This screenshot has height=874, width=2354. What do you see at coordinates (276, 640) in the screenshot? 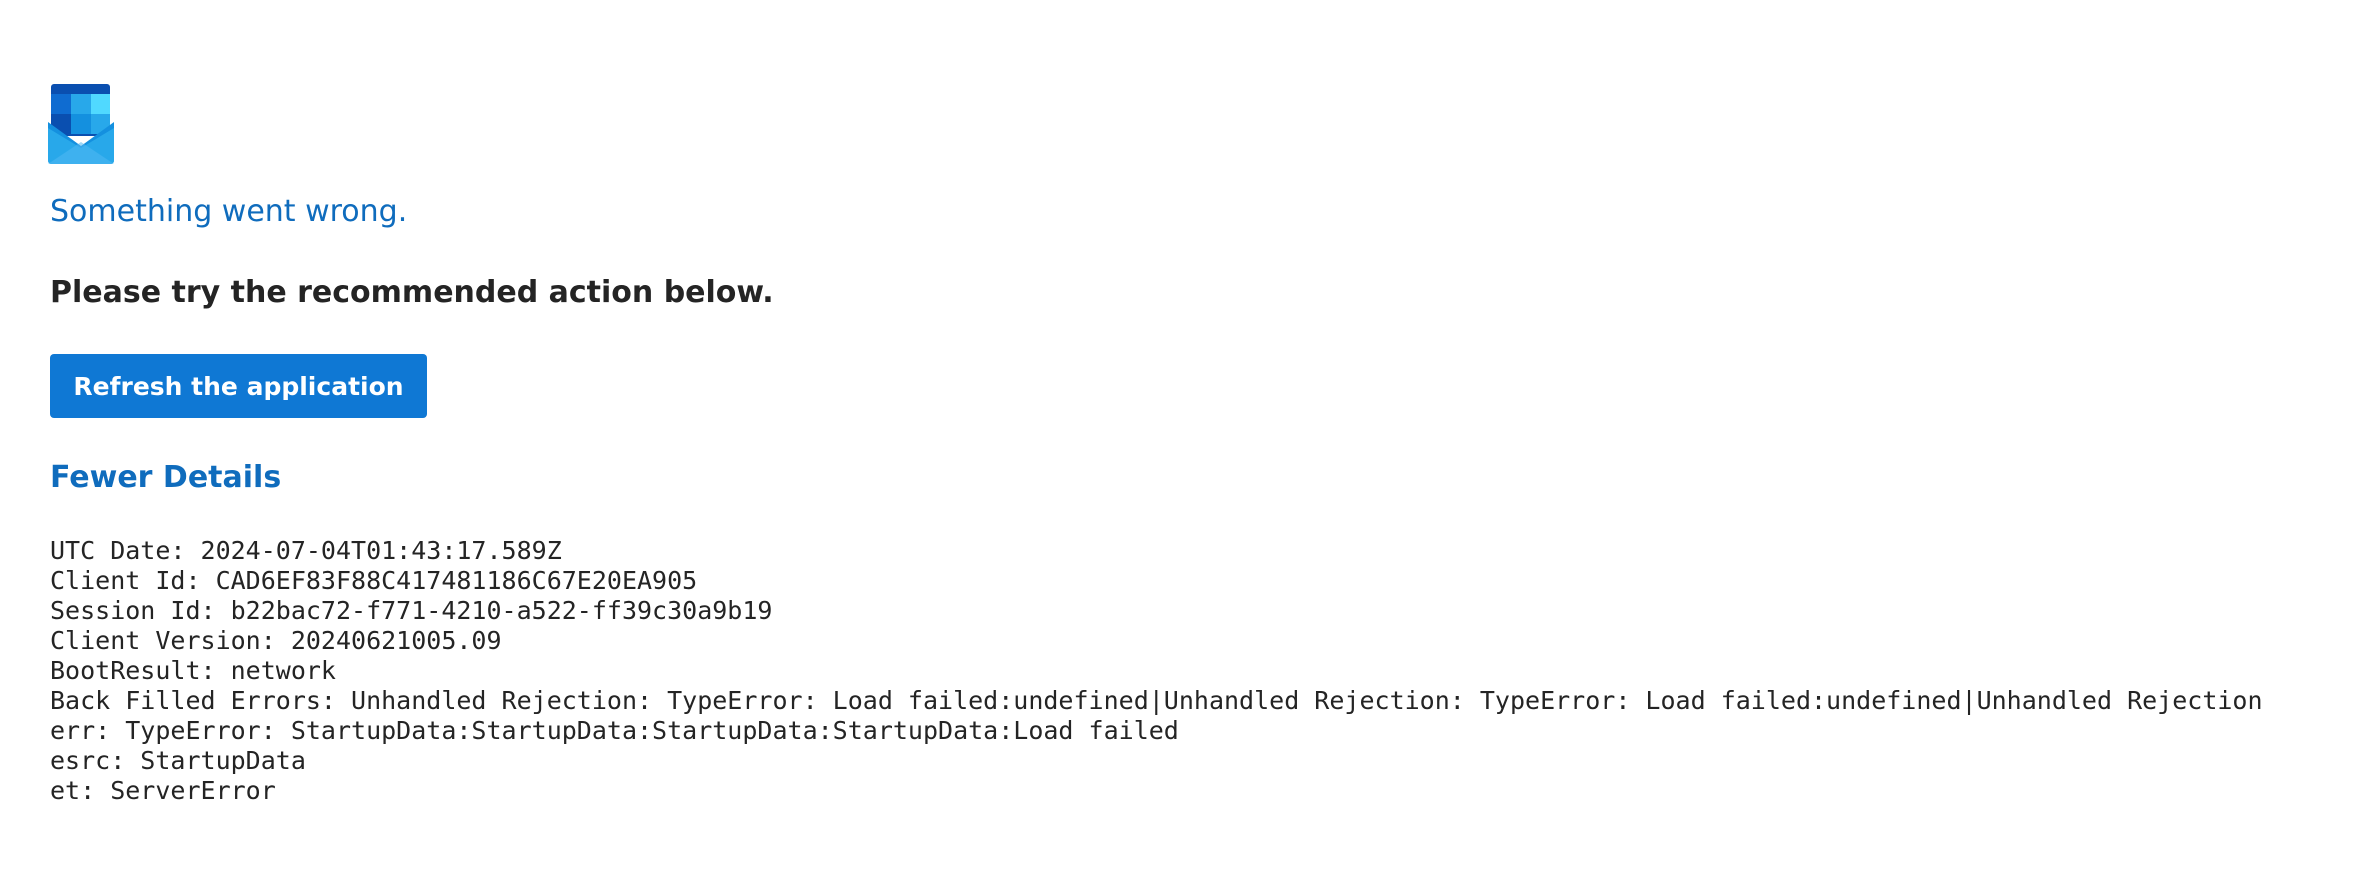
I see `details-client-version: Client Version: 20240621005.09` at bounding box center [276, 640].